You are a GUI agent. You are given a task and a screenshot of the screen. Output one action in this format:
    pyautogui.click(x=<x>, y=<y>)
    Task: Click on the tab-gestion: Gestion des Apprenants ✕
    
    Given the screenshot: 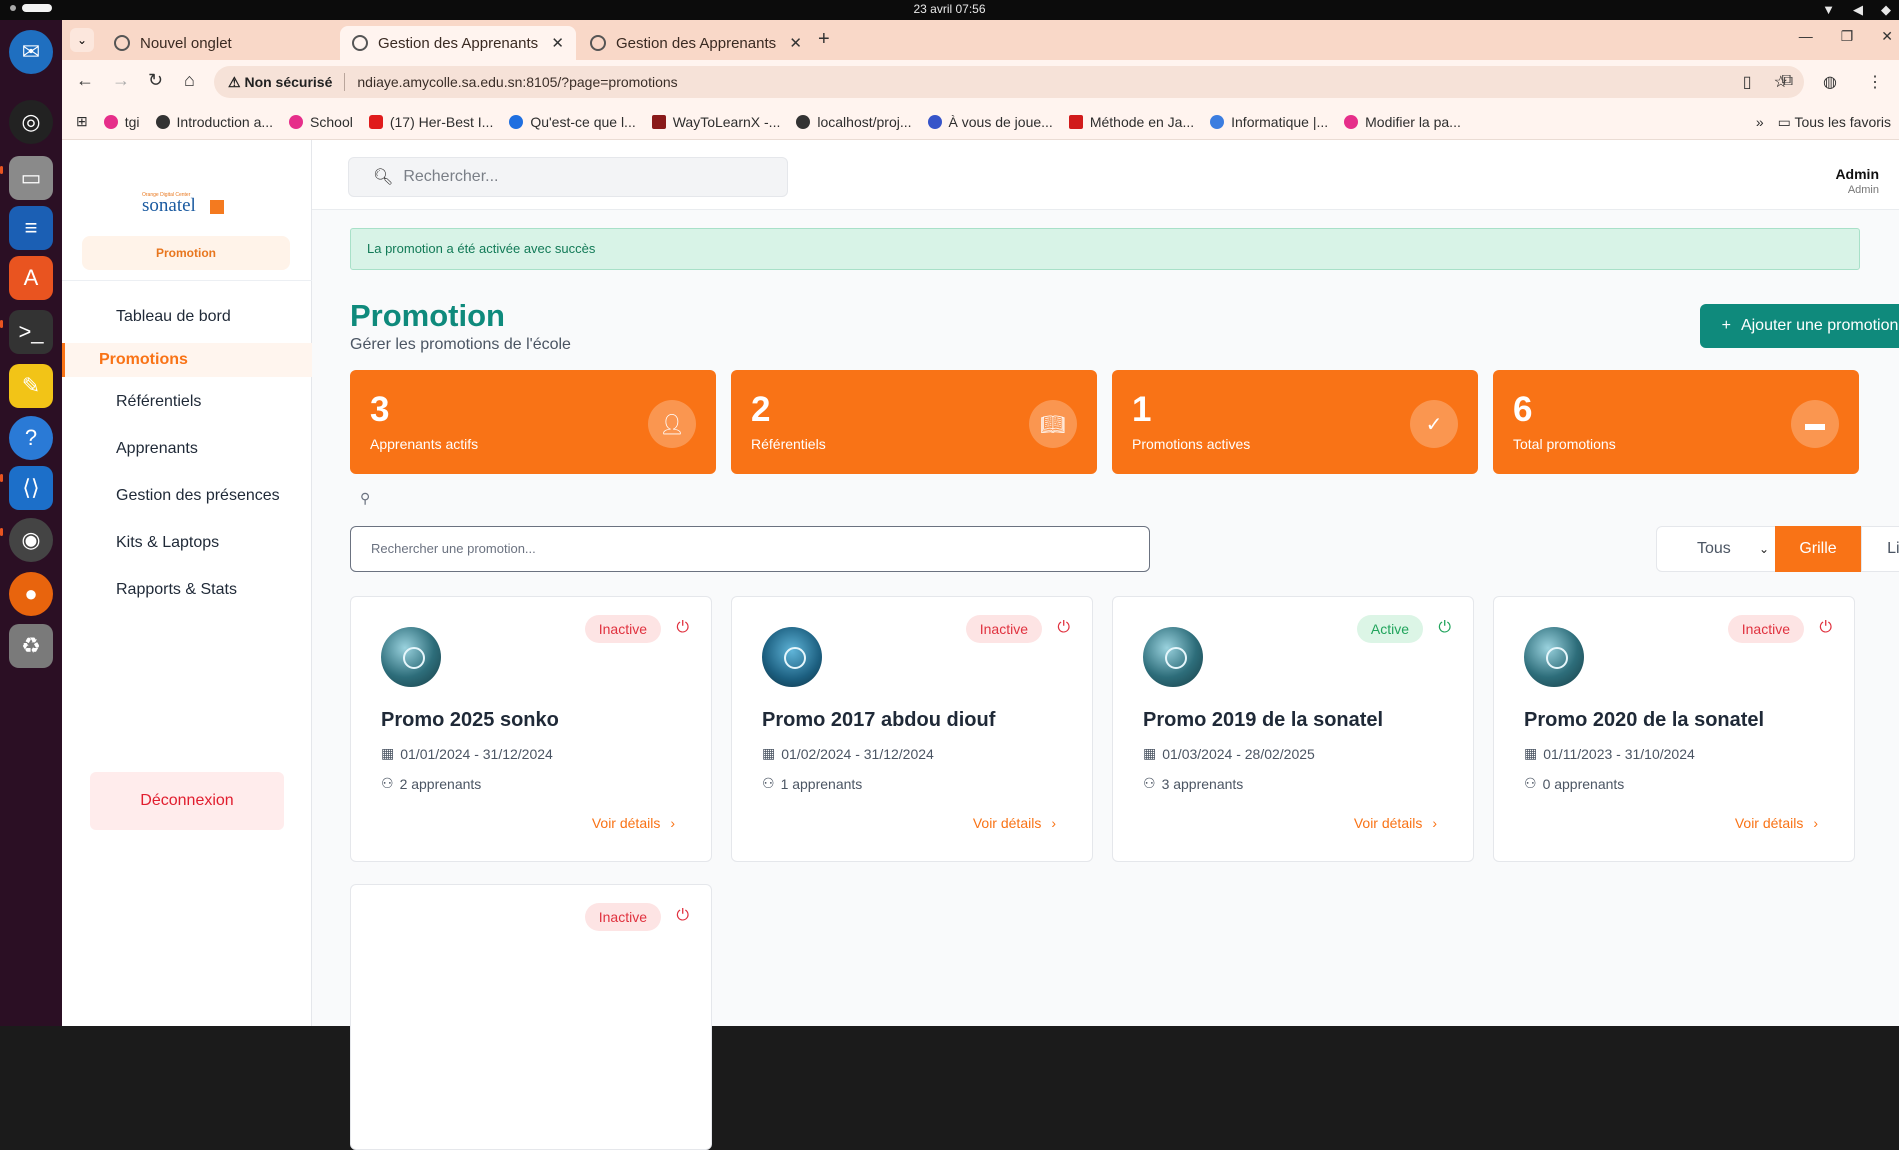 What is the action you would take?
    pyautogui.click(x=696, y=43)
    